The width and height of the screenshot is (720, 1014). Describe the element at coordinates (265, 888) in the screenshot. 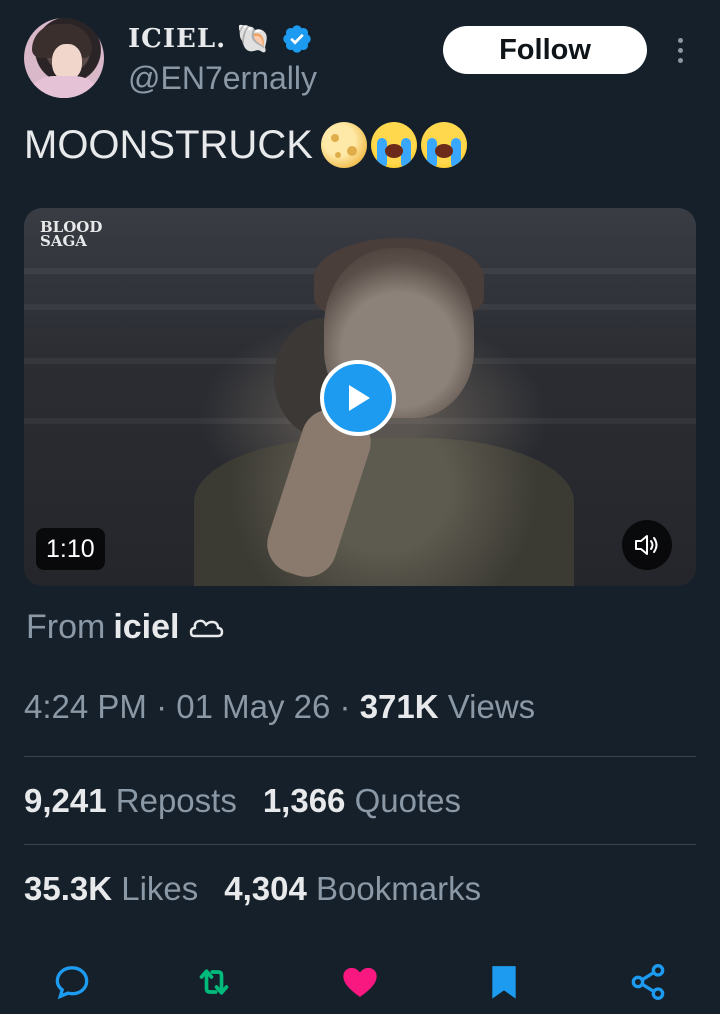

I see `bookmarks-count: 4,304` at that location.